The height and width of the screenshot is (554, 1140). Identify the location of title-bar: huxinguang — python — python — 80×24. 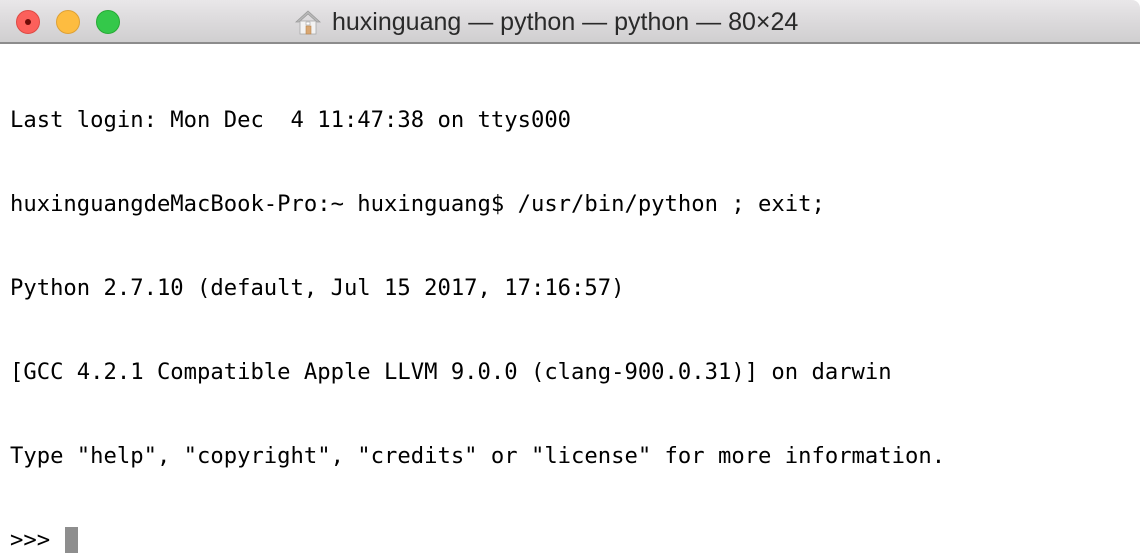
(570, 22).